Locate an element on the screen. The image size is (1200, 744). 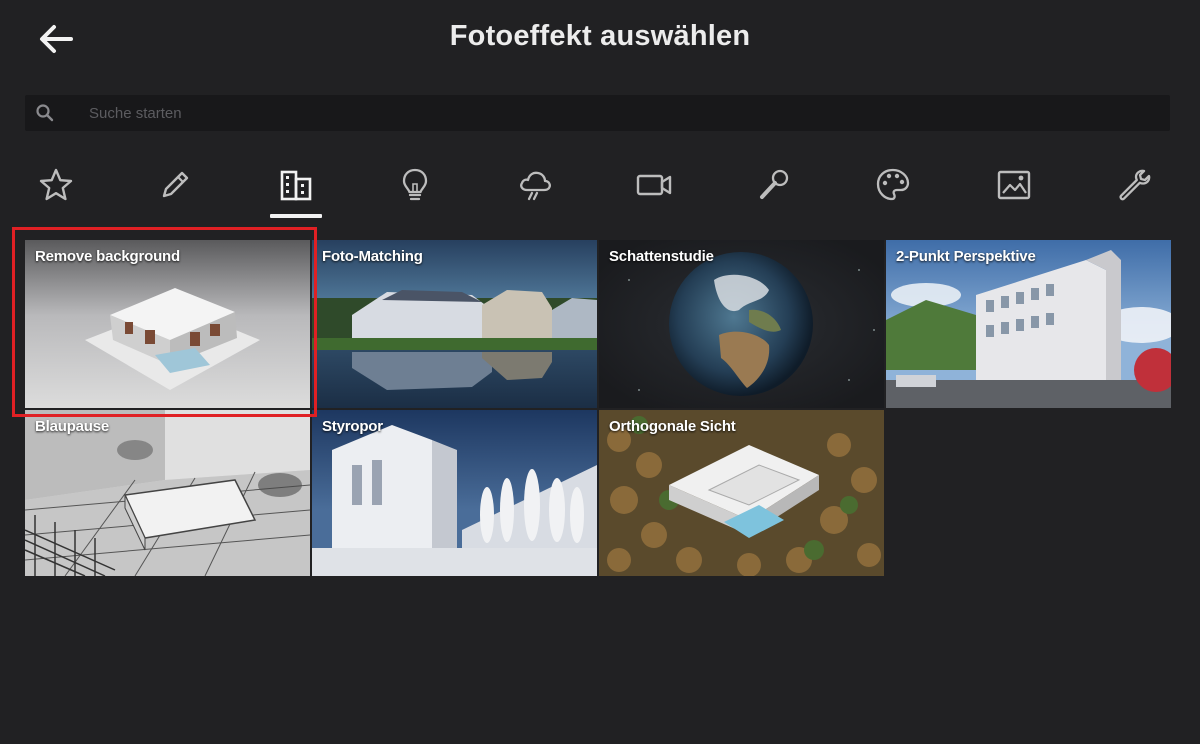
wrench-icon is located at coordinates (1135, 185).